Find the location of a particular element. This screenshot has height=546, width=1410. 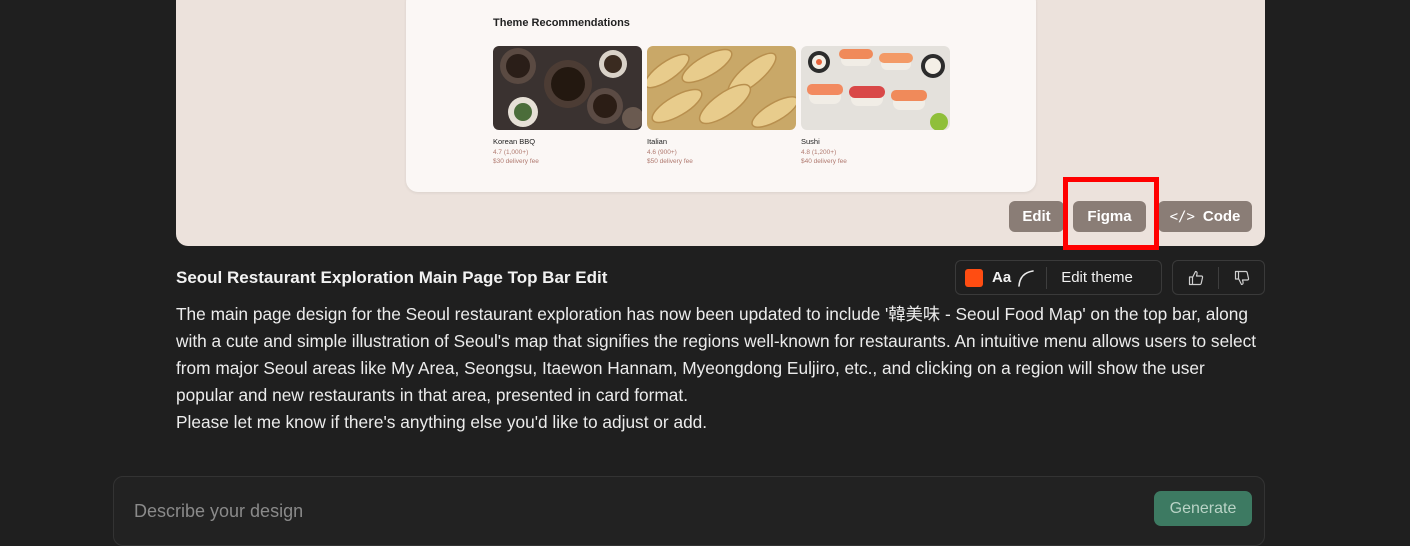

code-icon: </> is located at coordinates (1182, 216).